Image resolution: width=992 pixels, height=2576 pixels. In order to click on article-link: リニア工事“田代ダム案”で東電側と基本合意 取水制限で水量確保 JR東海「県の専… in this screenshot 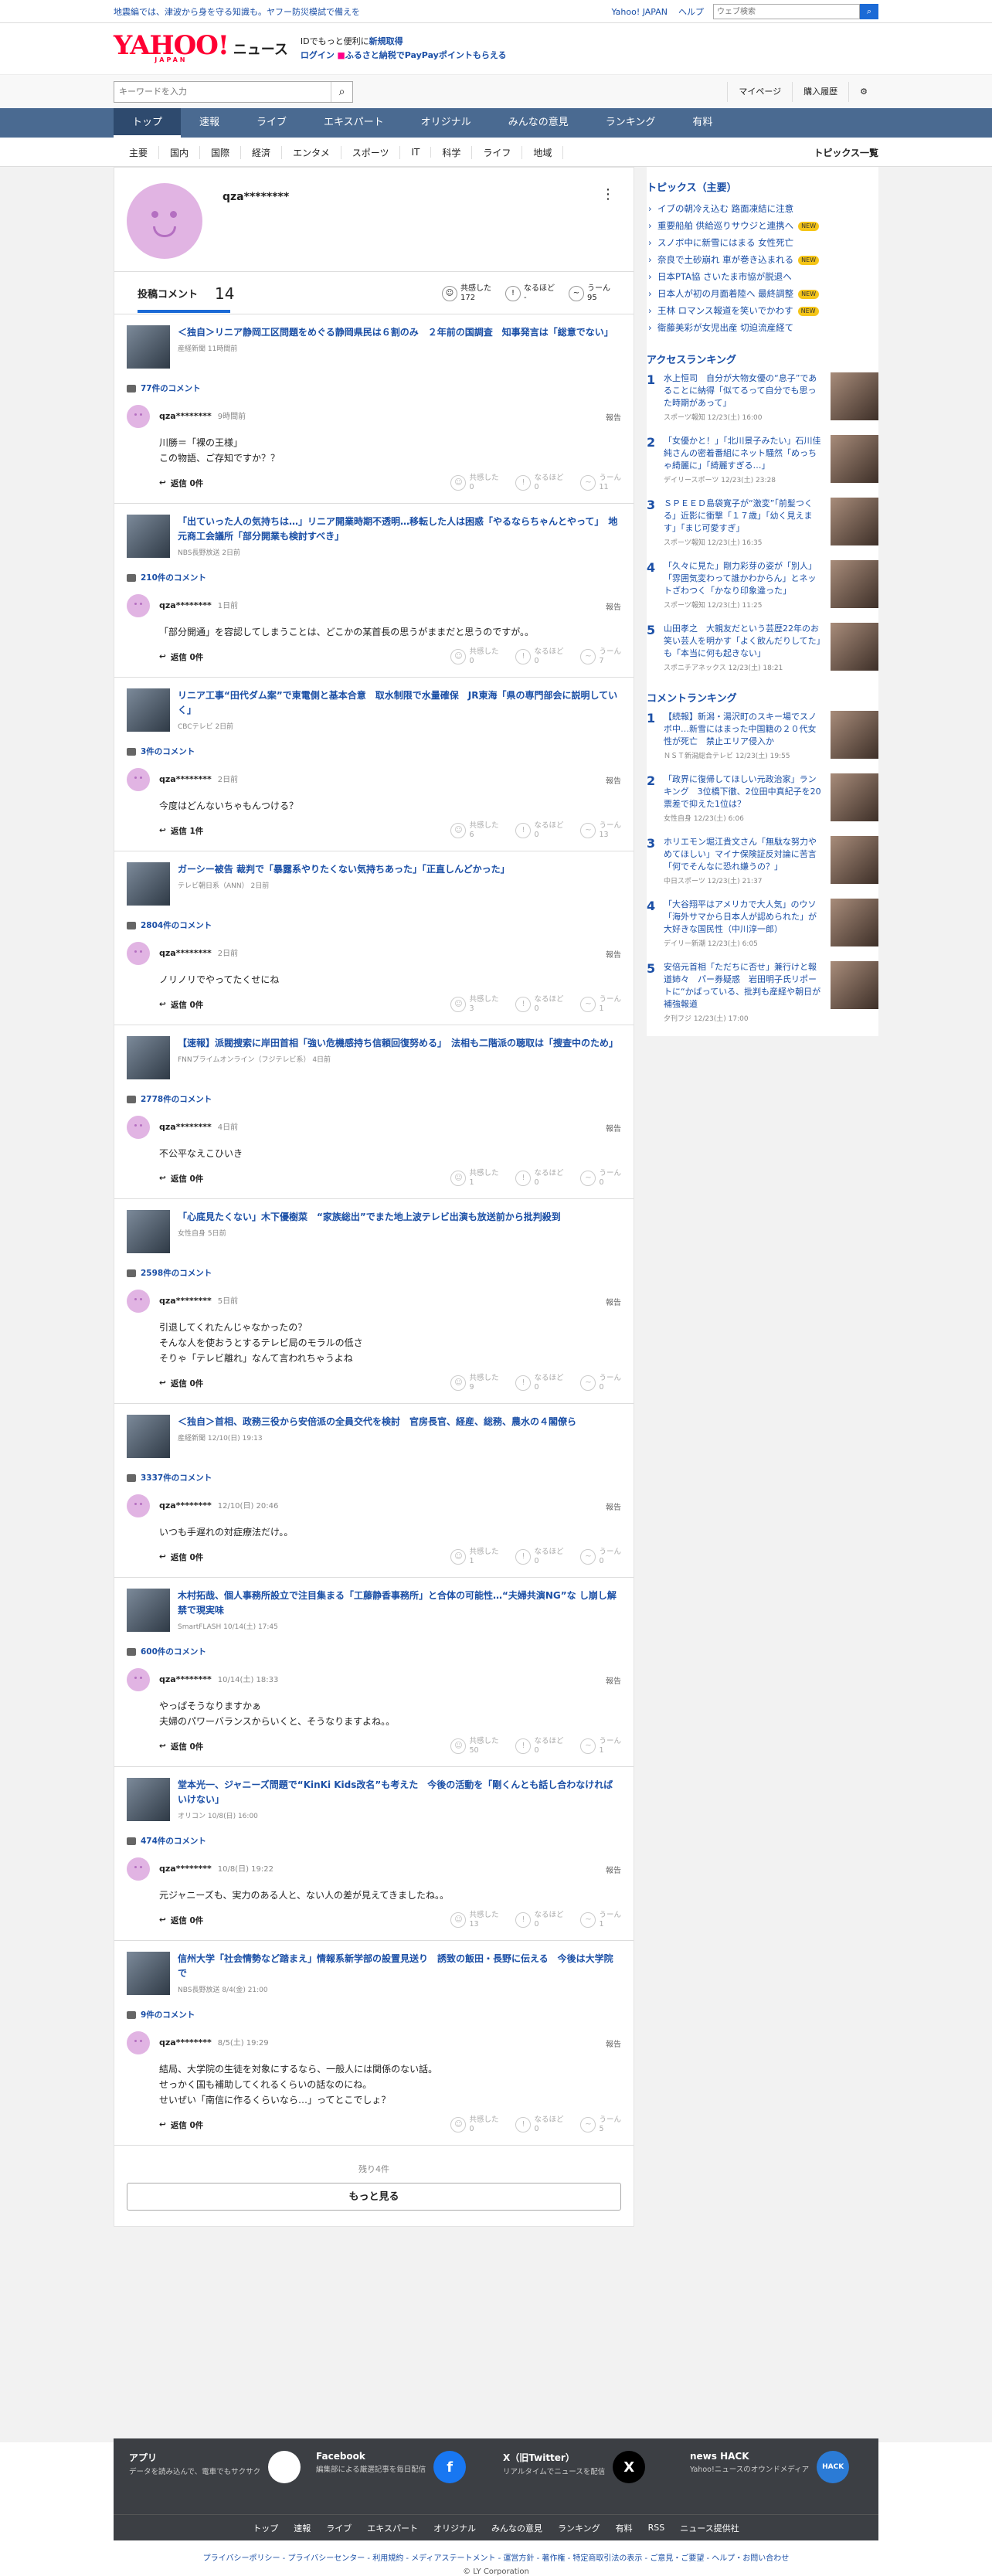, I will do `click(374, 710)`.